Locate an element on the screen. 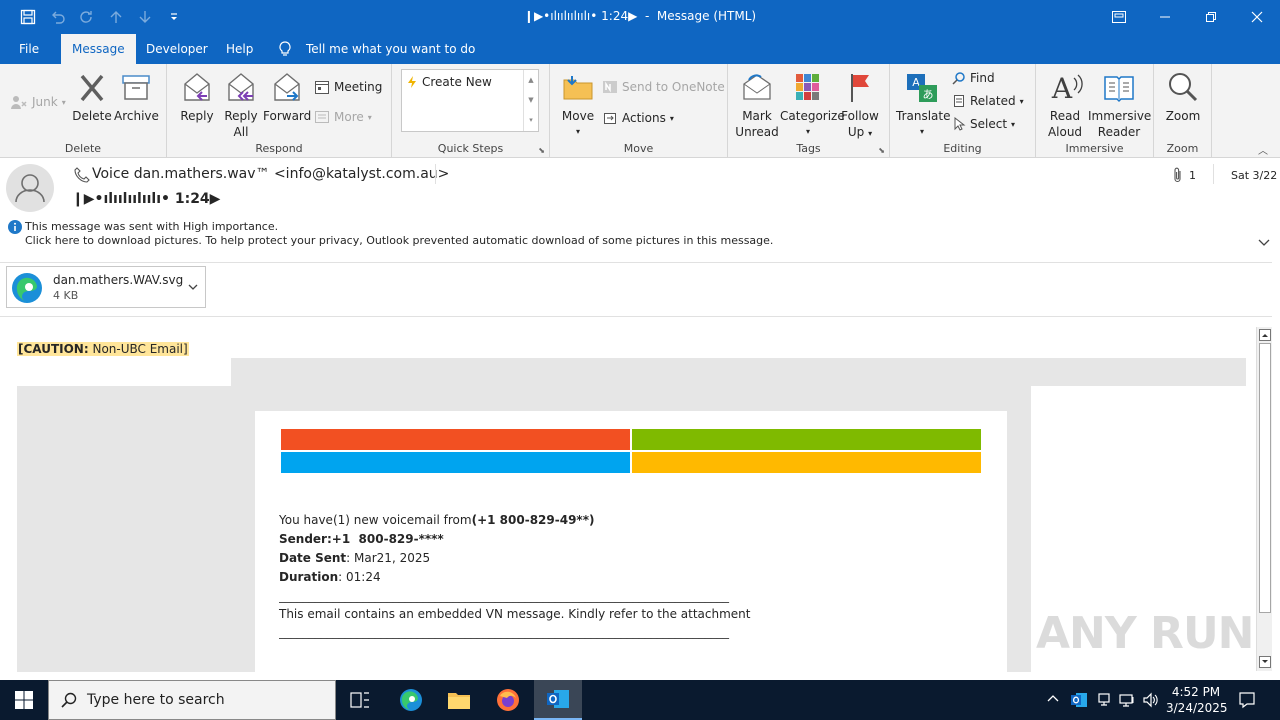  scroll-thumb is located at coordinates (1265, 478).